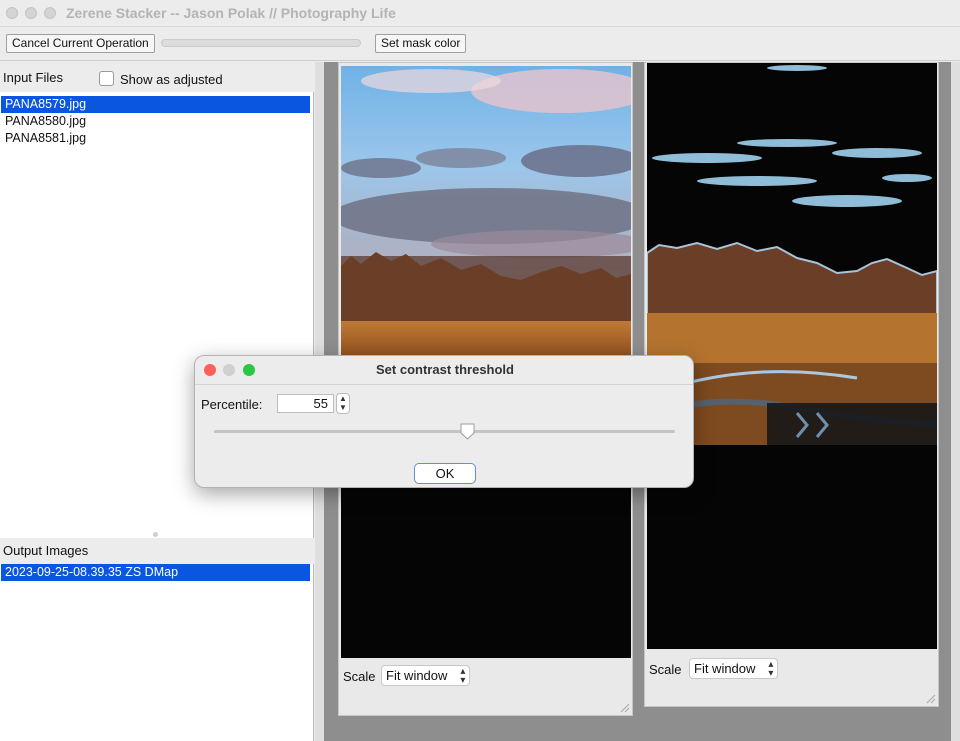 Image resolution: width=960 pixels, height=741 pixels. Describe the element at coordinates (305, 403) in the screenshot. I see `percentile-input: 55` at that location.